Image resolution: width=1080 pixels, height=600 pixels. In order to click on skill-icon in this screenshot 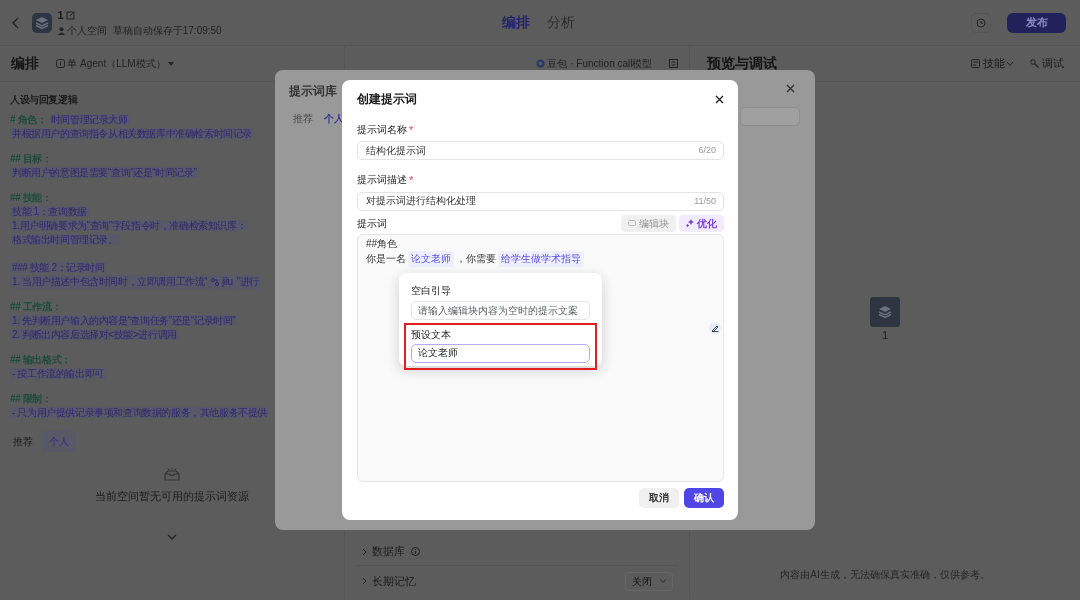, I will do `click(975, 63)`.